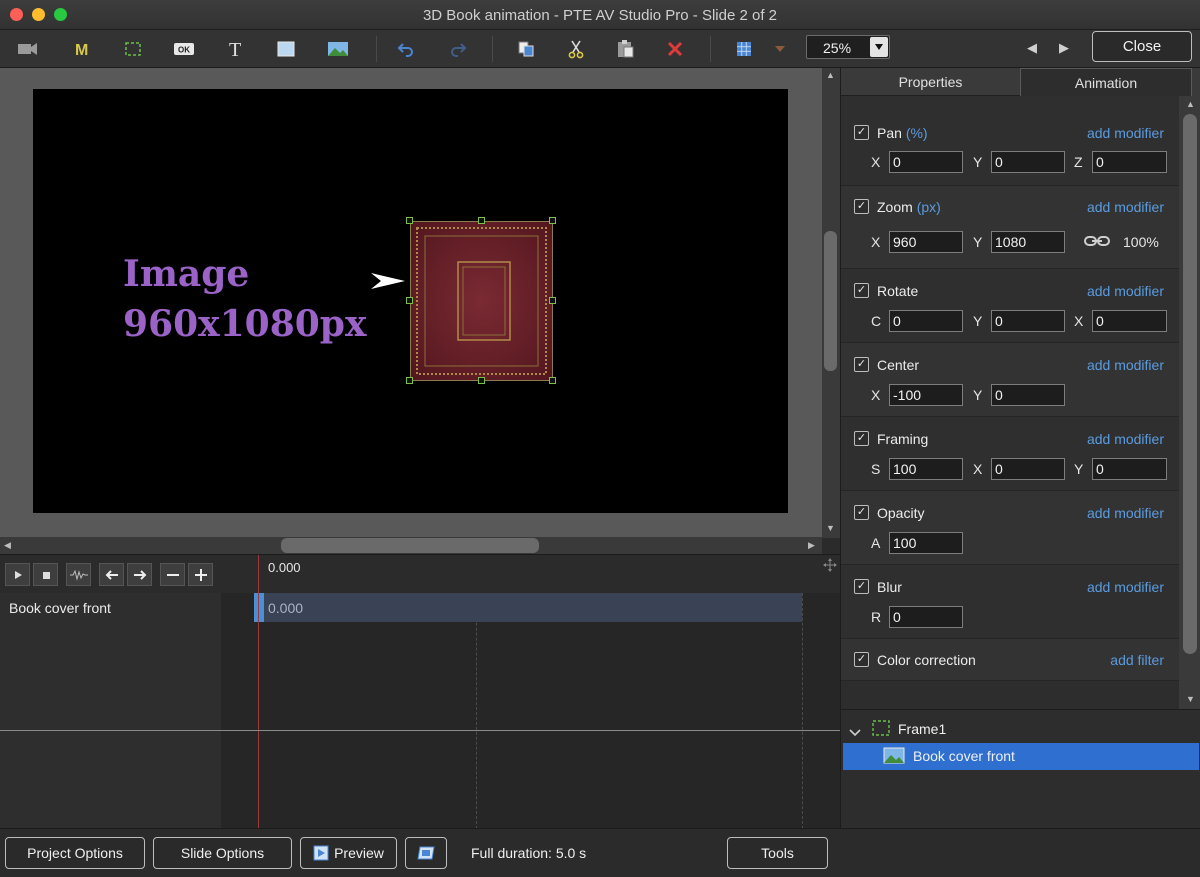 The width and height of the screenshot is (1200, 877). Describe the element at coordinates (1129, 321) in the screenshot. I see `rotate-x-field: 0` at that location.